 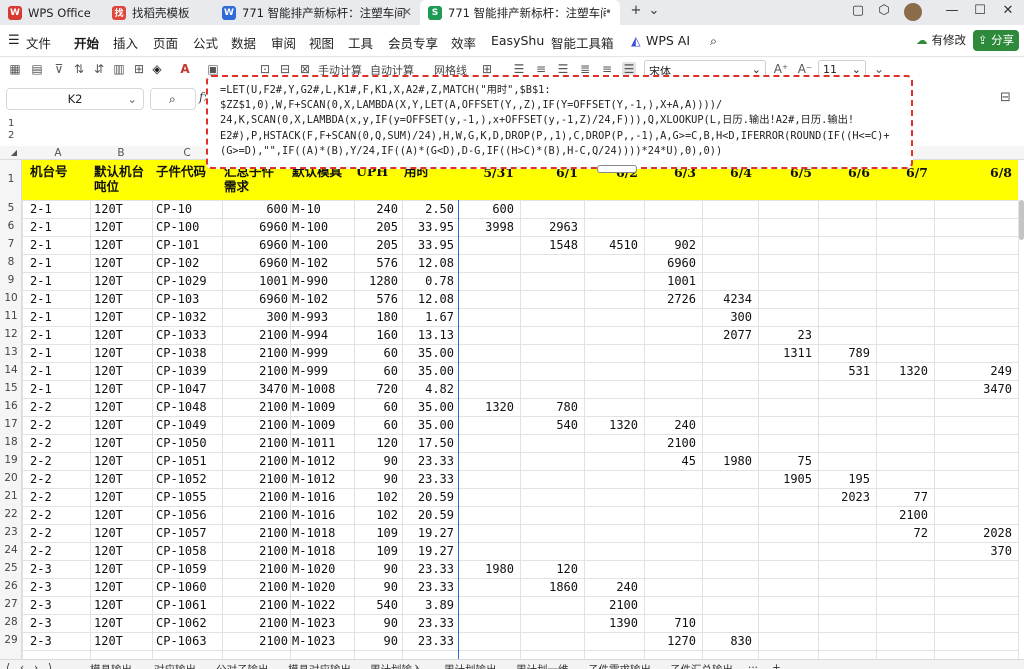 I want to click on row-number: 17, so click(x=11, y=424).